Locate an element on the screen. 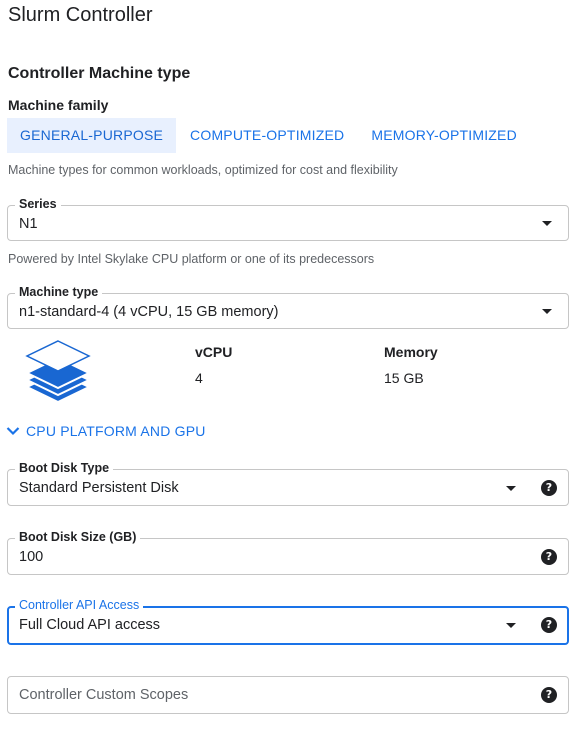 The image size is (584, 730). page-title: Slurm Controller is located at coordinates (80, 15).